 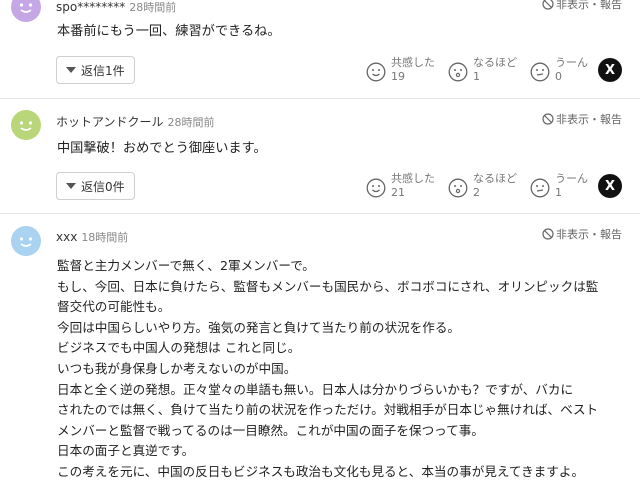 What do you see at coordinates (110, 122) in the screenshot?
I see `username: ホットアンドクール` at bounding box center [110, 122].